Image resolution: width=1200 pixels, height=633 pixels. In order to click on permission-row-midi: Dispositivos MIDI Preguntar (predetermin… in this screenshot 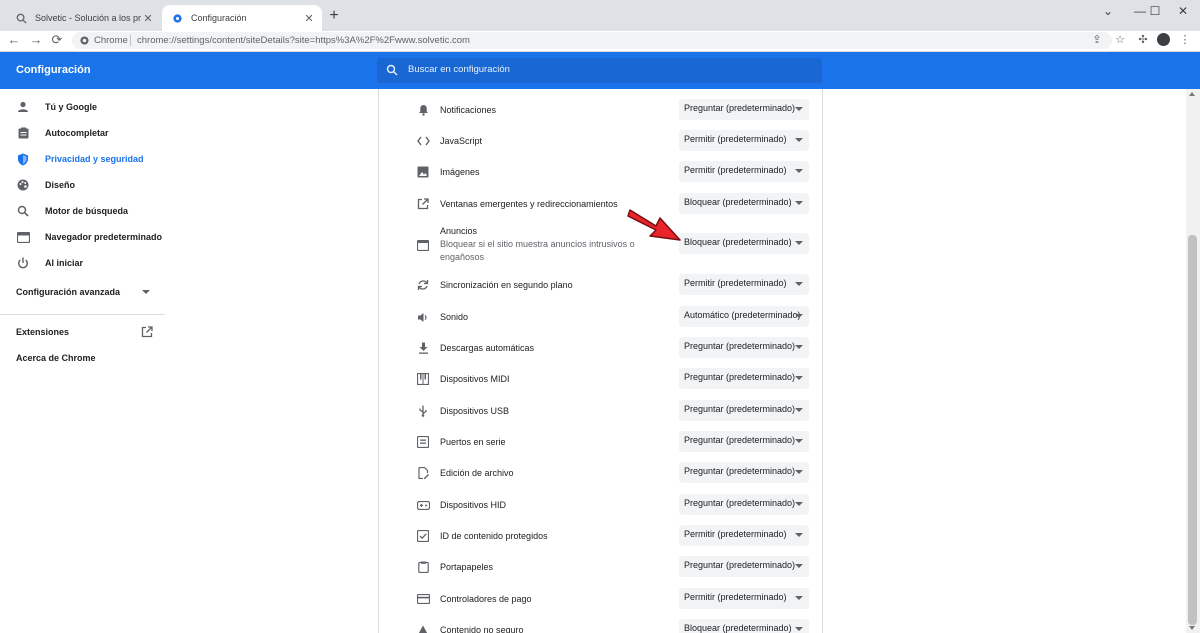, I will do `click(599, 379)`.